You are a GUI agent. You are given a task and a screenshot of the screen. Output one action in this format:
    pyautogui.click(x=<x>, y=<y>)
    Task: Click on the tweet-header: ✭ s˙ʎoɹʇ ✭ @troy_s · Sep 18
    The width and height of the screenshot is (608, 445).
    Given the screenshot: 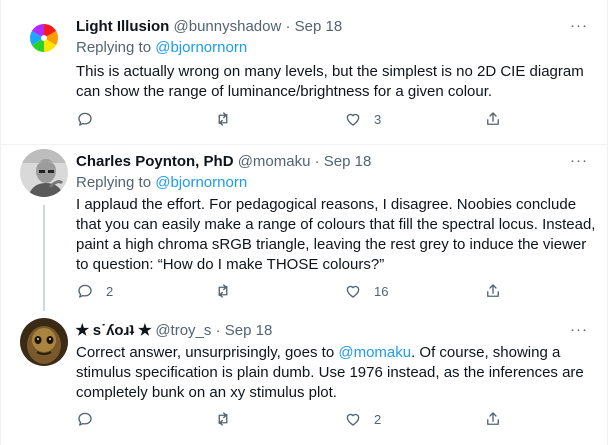 What is the action you would take?
    pyautogui.click(x=174, y=331)
    